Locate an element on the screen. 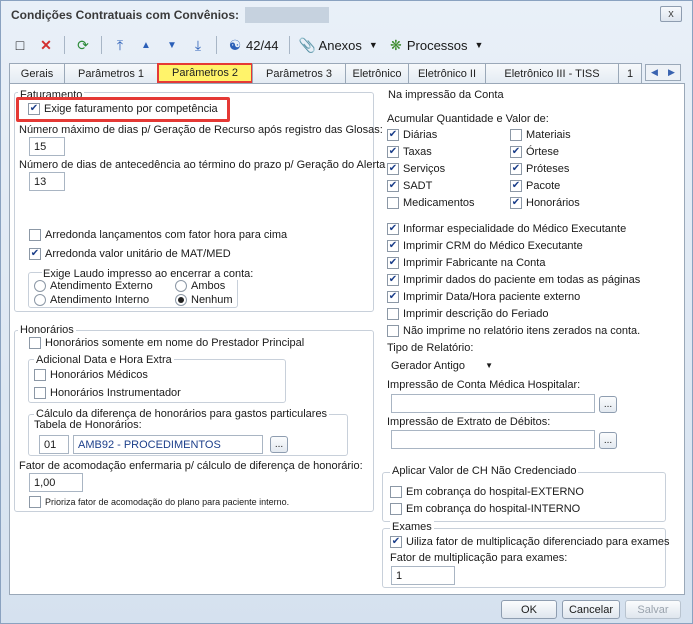  anexos-menu: 📎 Anexos ▼ is located at coordinates (339, 45).